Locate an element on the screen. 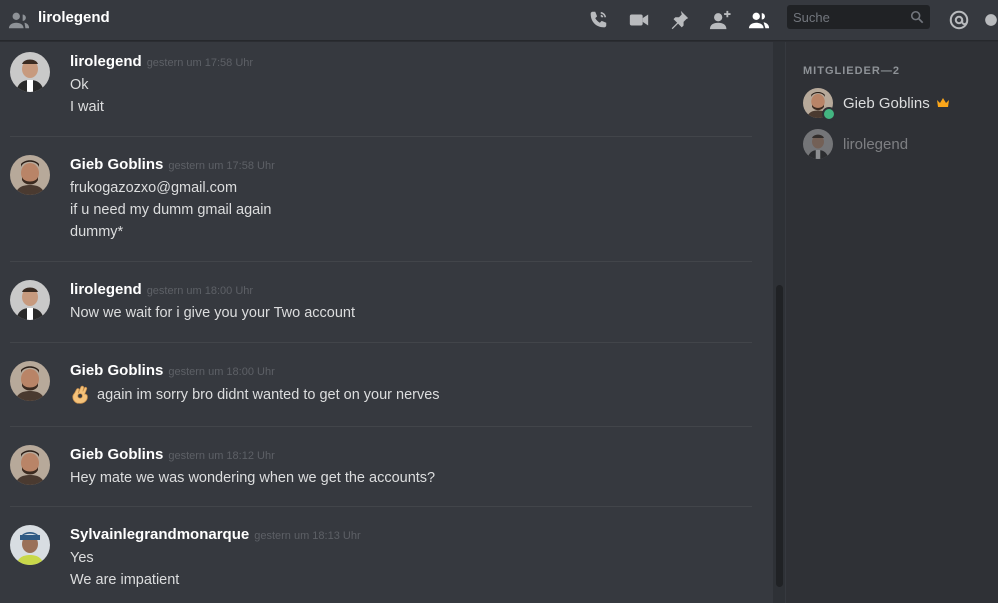 This screenshot has height=603, width=998. message-author: Gieb Goblins gestern um 18:12 Uhr is located at coordinates (172, 454).